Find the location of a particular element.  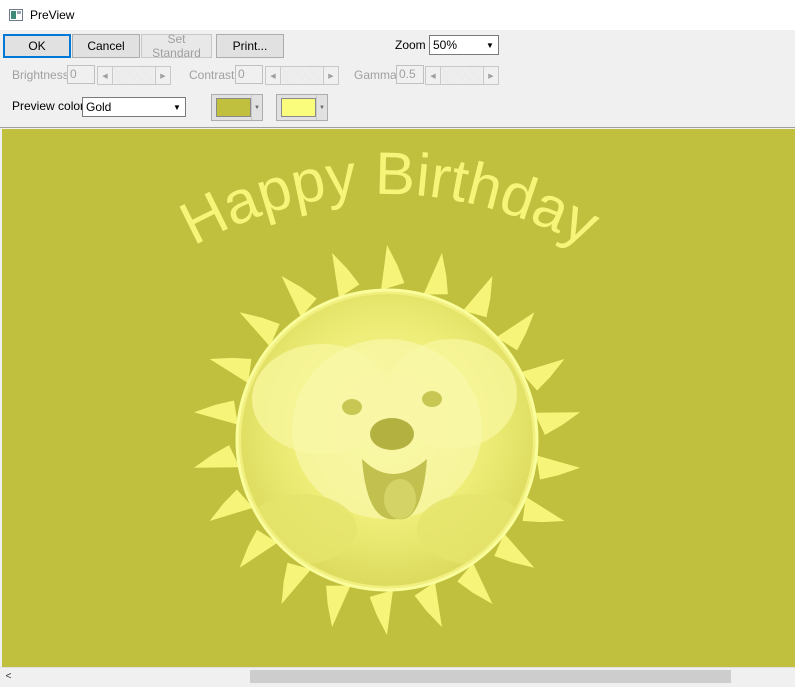

ok-button: OK is located at coordinates (37, 46).